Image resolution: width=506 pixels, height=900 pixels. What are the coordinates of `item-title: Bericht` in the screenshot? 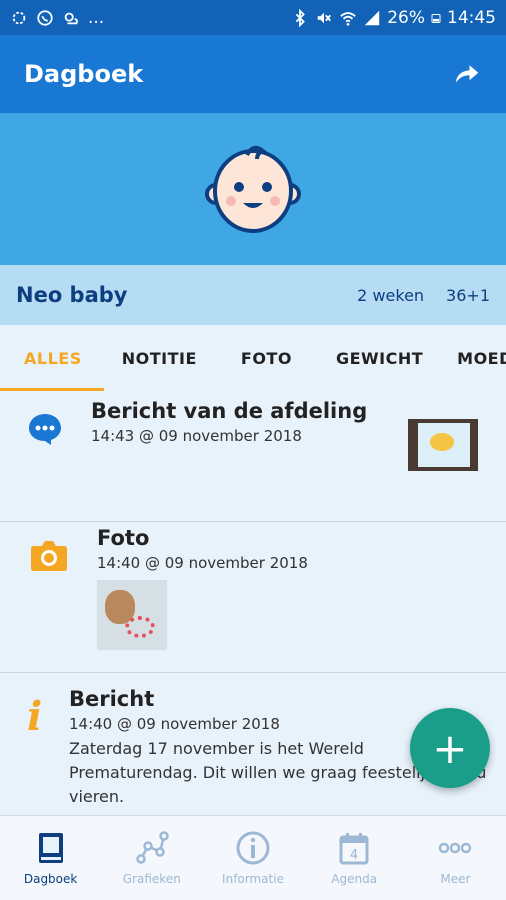 It's located at (112, 699).